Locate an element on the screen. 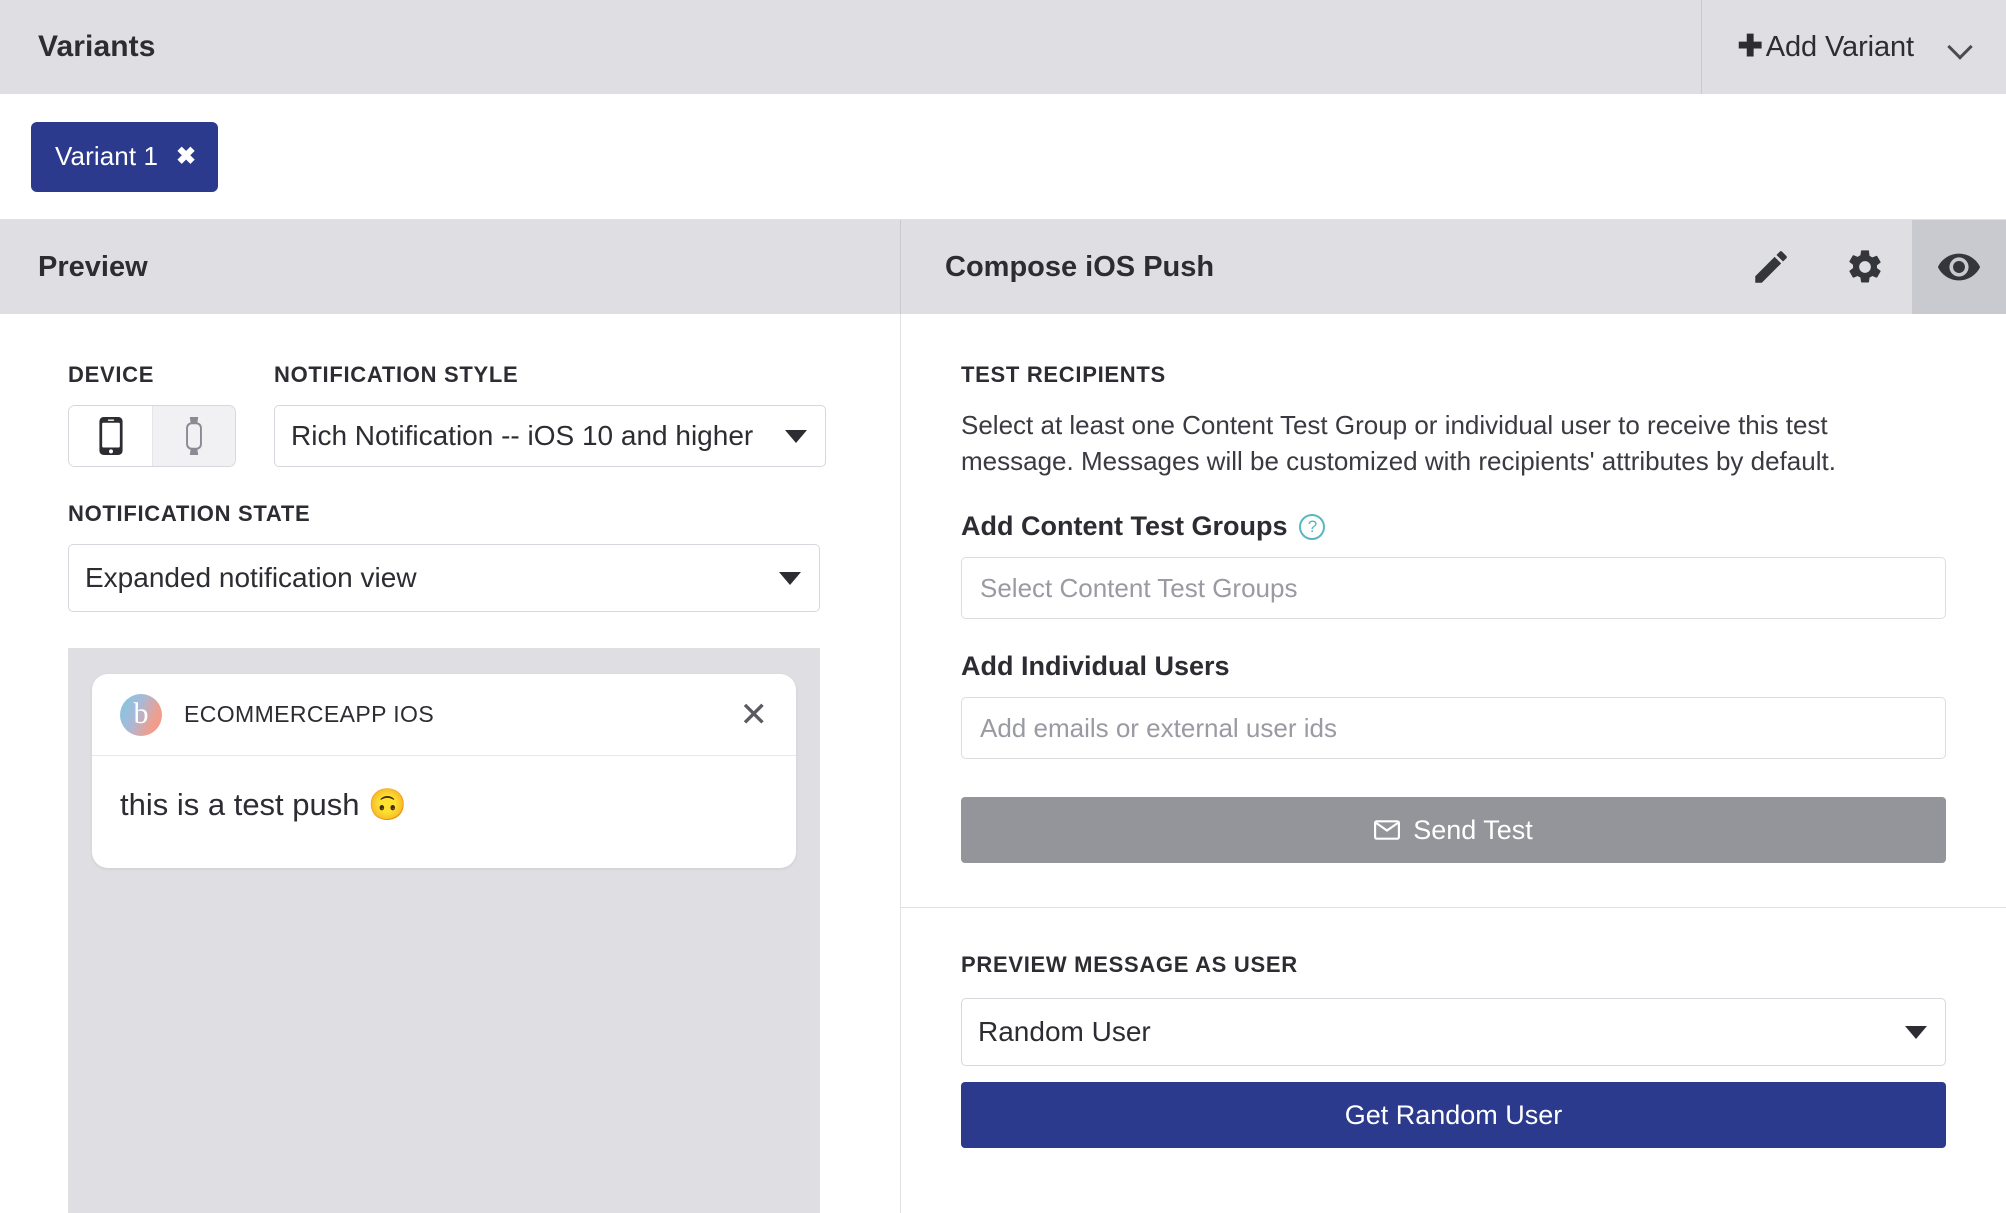 This screenshot has height=1213, width=2006. device-field: DEVICE is located at coordinates (152, 414).